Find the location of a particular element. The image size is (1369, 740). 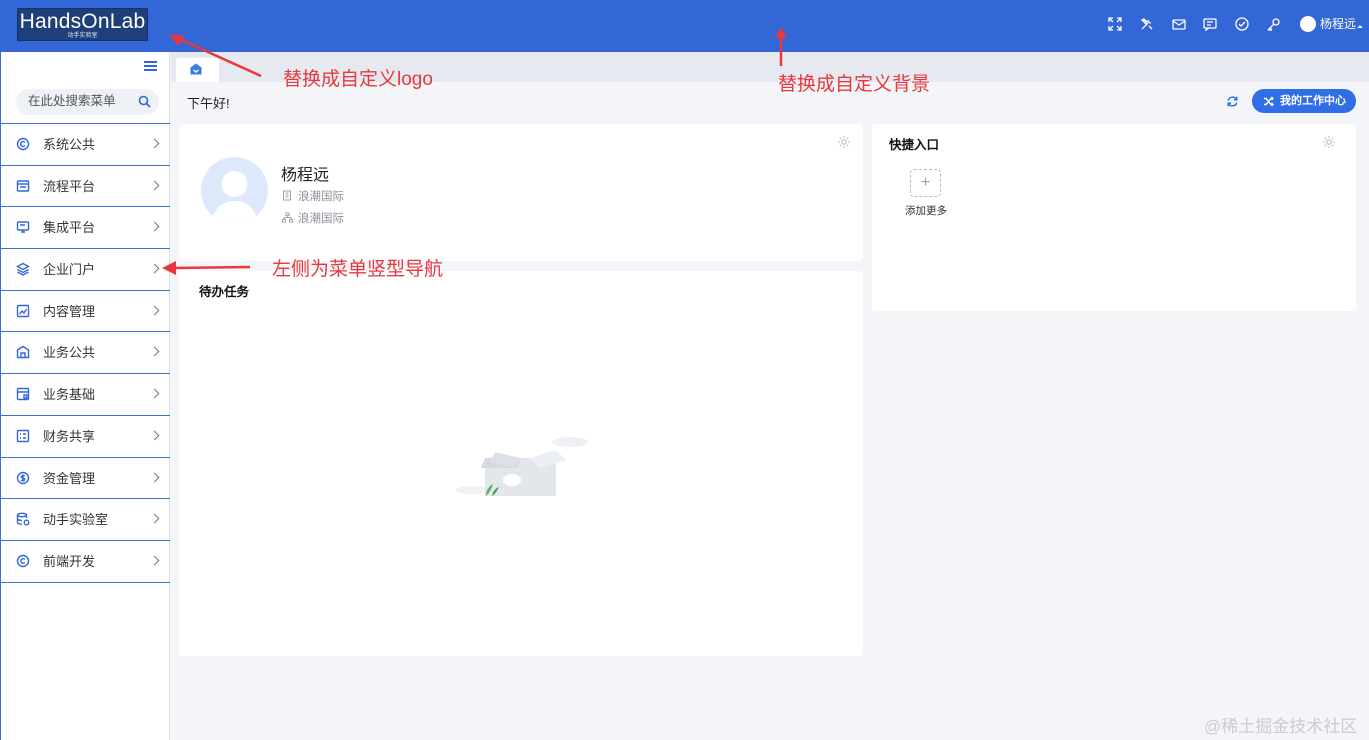

menu-search-input is located at coordinates (82, 101).